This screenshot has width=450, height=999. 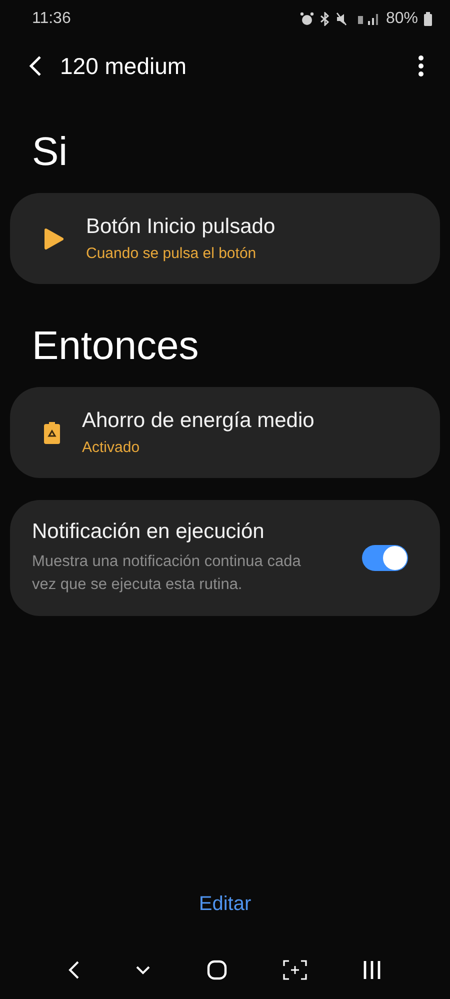 What do you see at coordinates (54, 239) in the screenshot?
I see `play-icon` at bounding box center [54, 239].